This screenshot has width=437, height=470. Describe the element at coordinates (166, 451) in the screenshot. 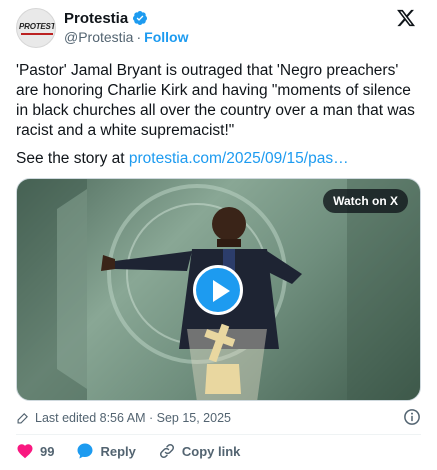

I see `link-icon` at that location.